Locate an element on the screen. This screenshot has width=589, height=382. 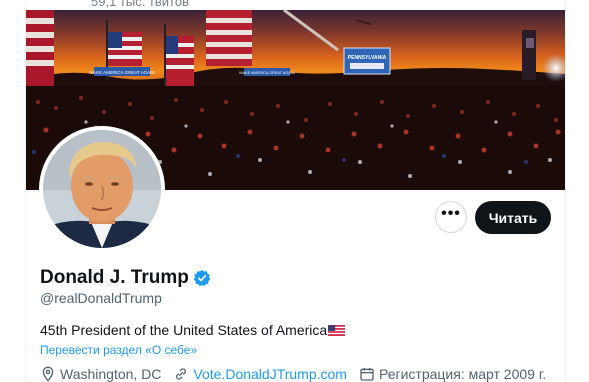
flag-left is located at coordinates (40, 49).